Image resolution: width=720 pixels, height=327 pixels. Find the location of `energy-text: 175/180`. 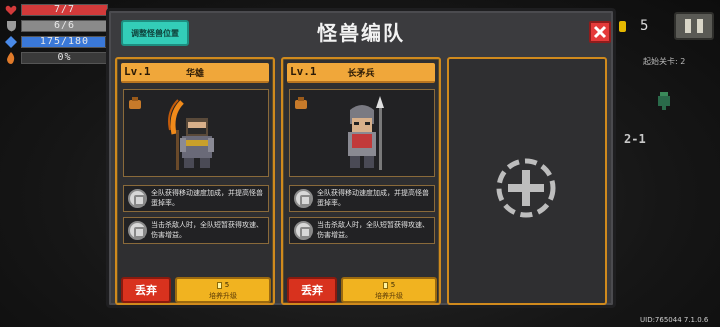

energy-text: 175/180 is located at coordinates (64, 41).